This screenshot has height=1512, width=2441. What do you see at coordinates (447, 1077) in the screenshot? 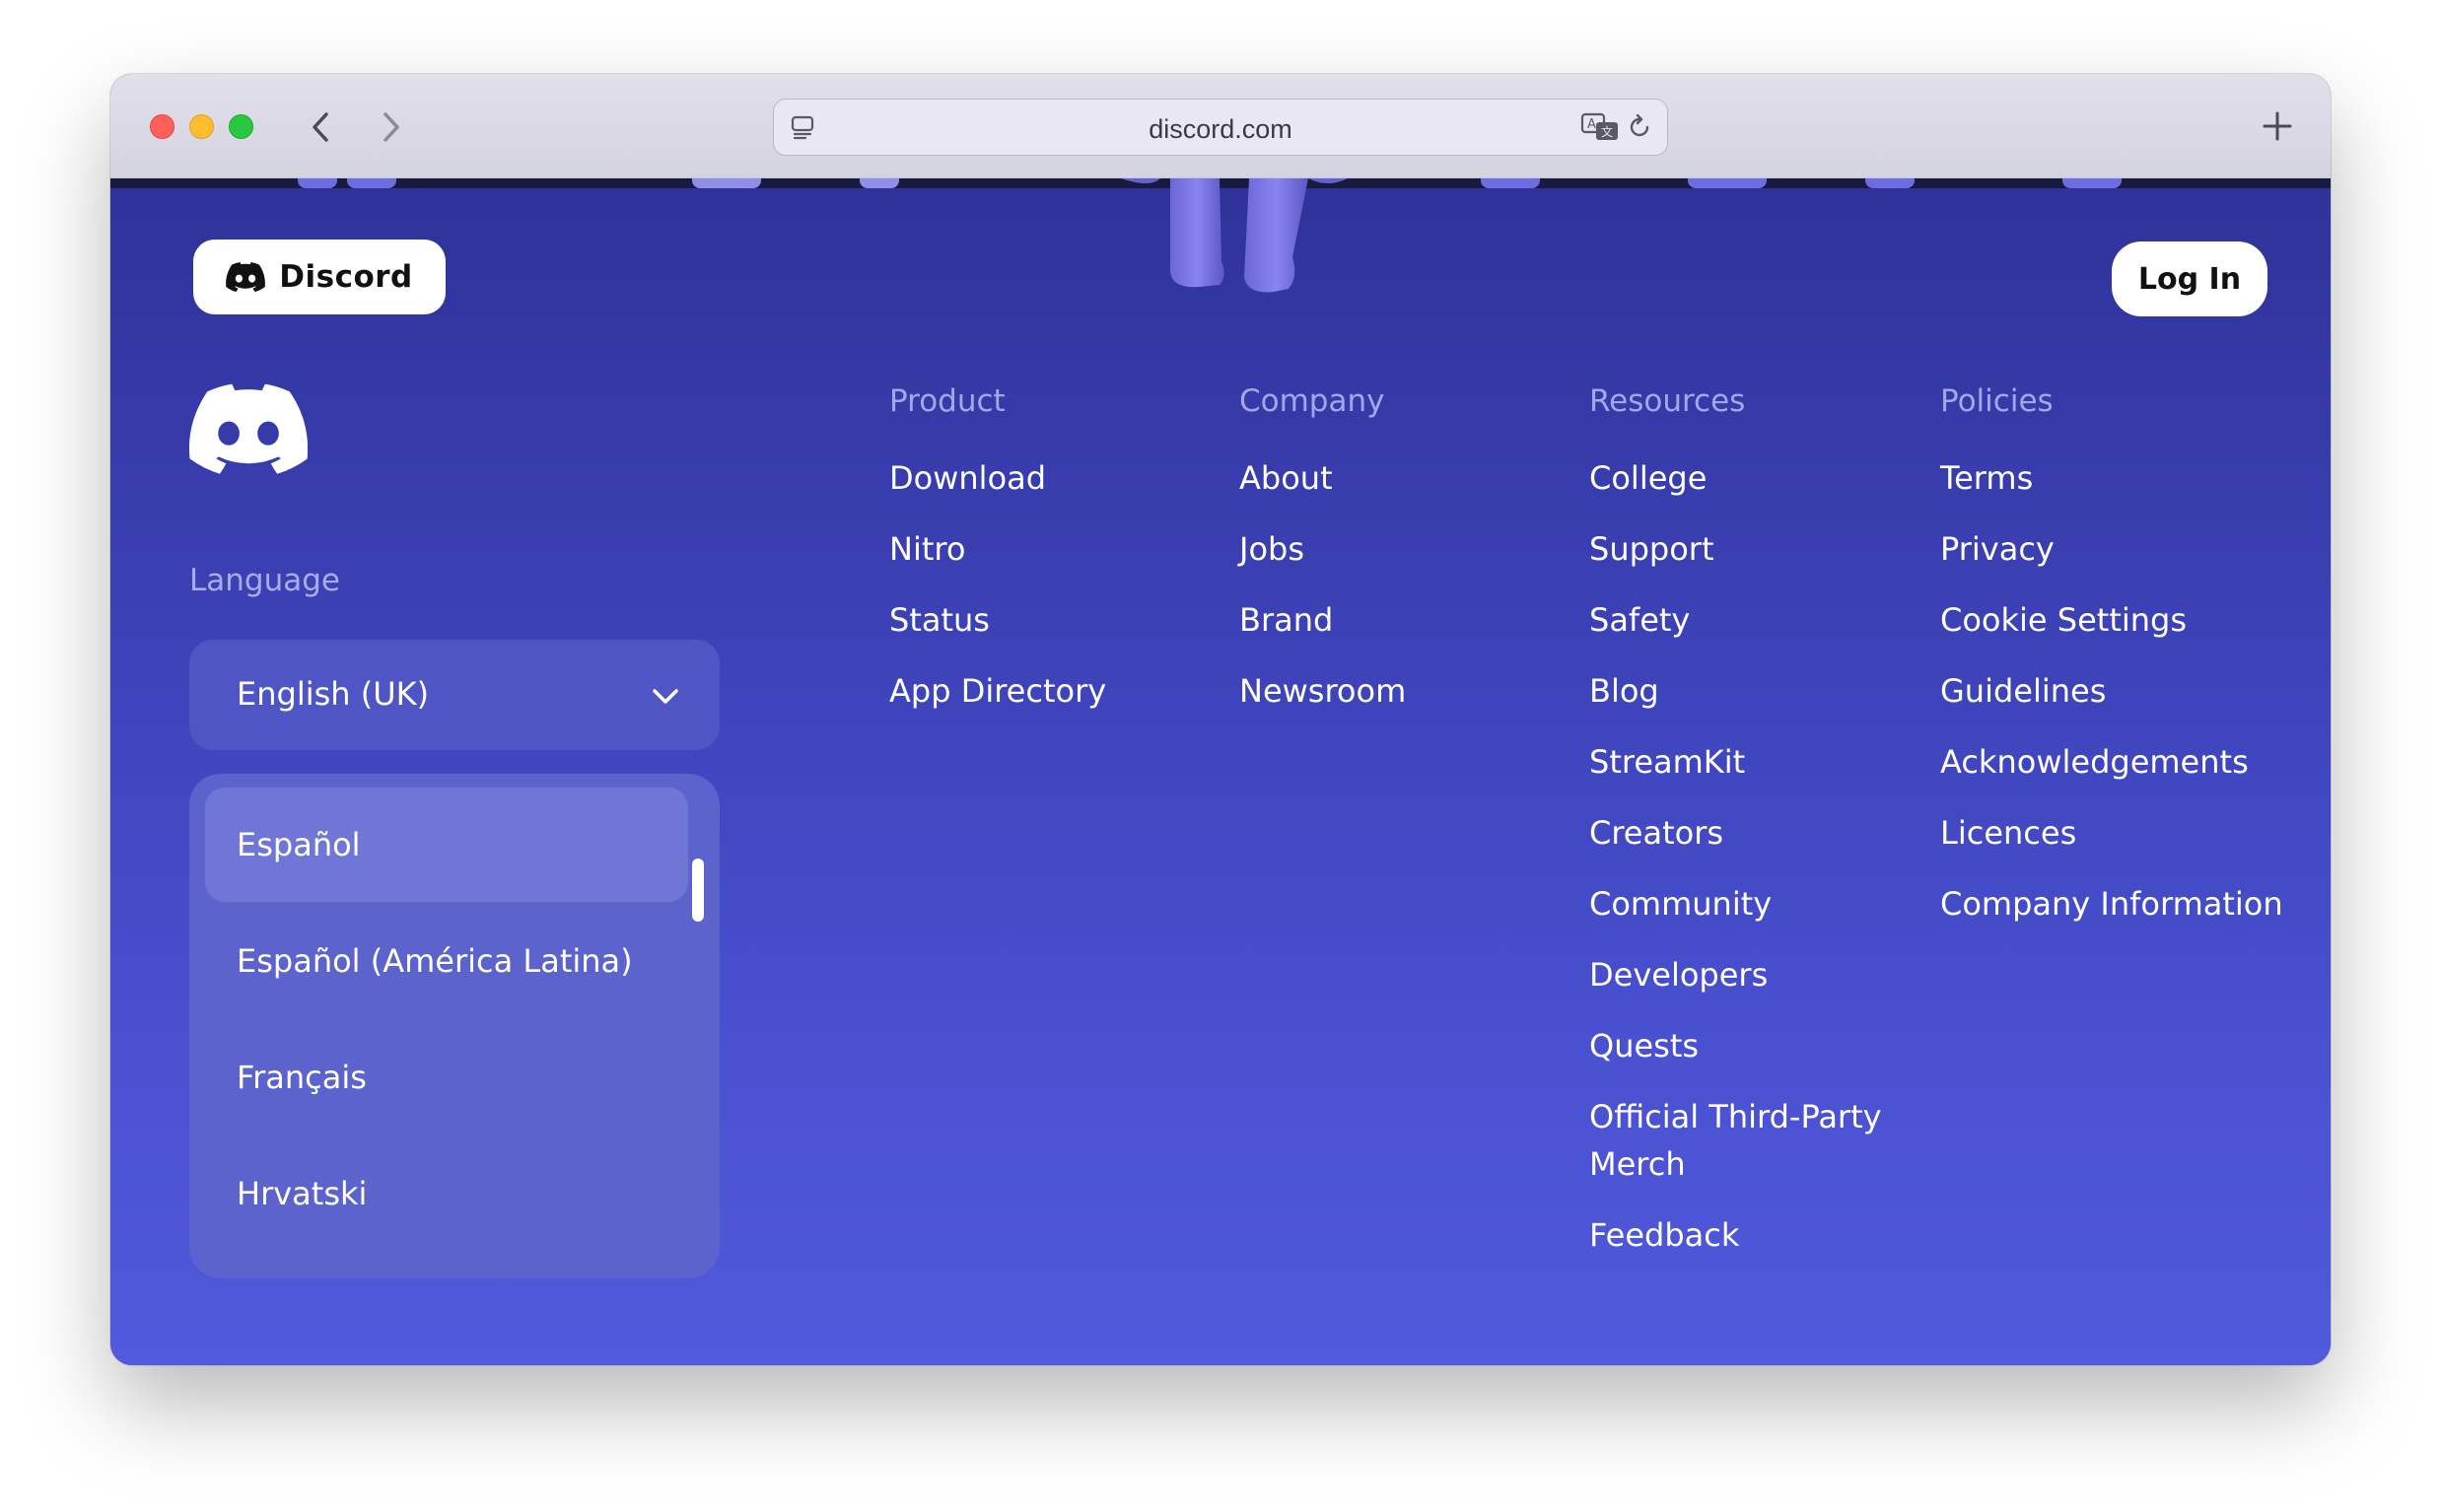
I see `language-option: Français` at bounding box center [447, 1077].